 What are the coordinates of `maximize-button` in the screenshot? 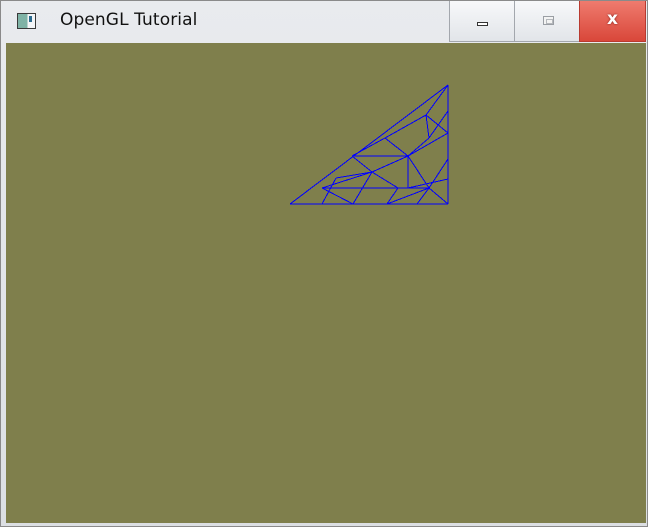 It's located at (547, 21).